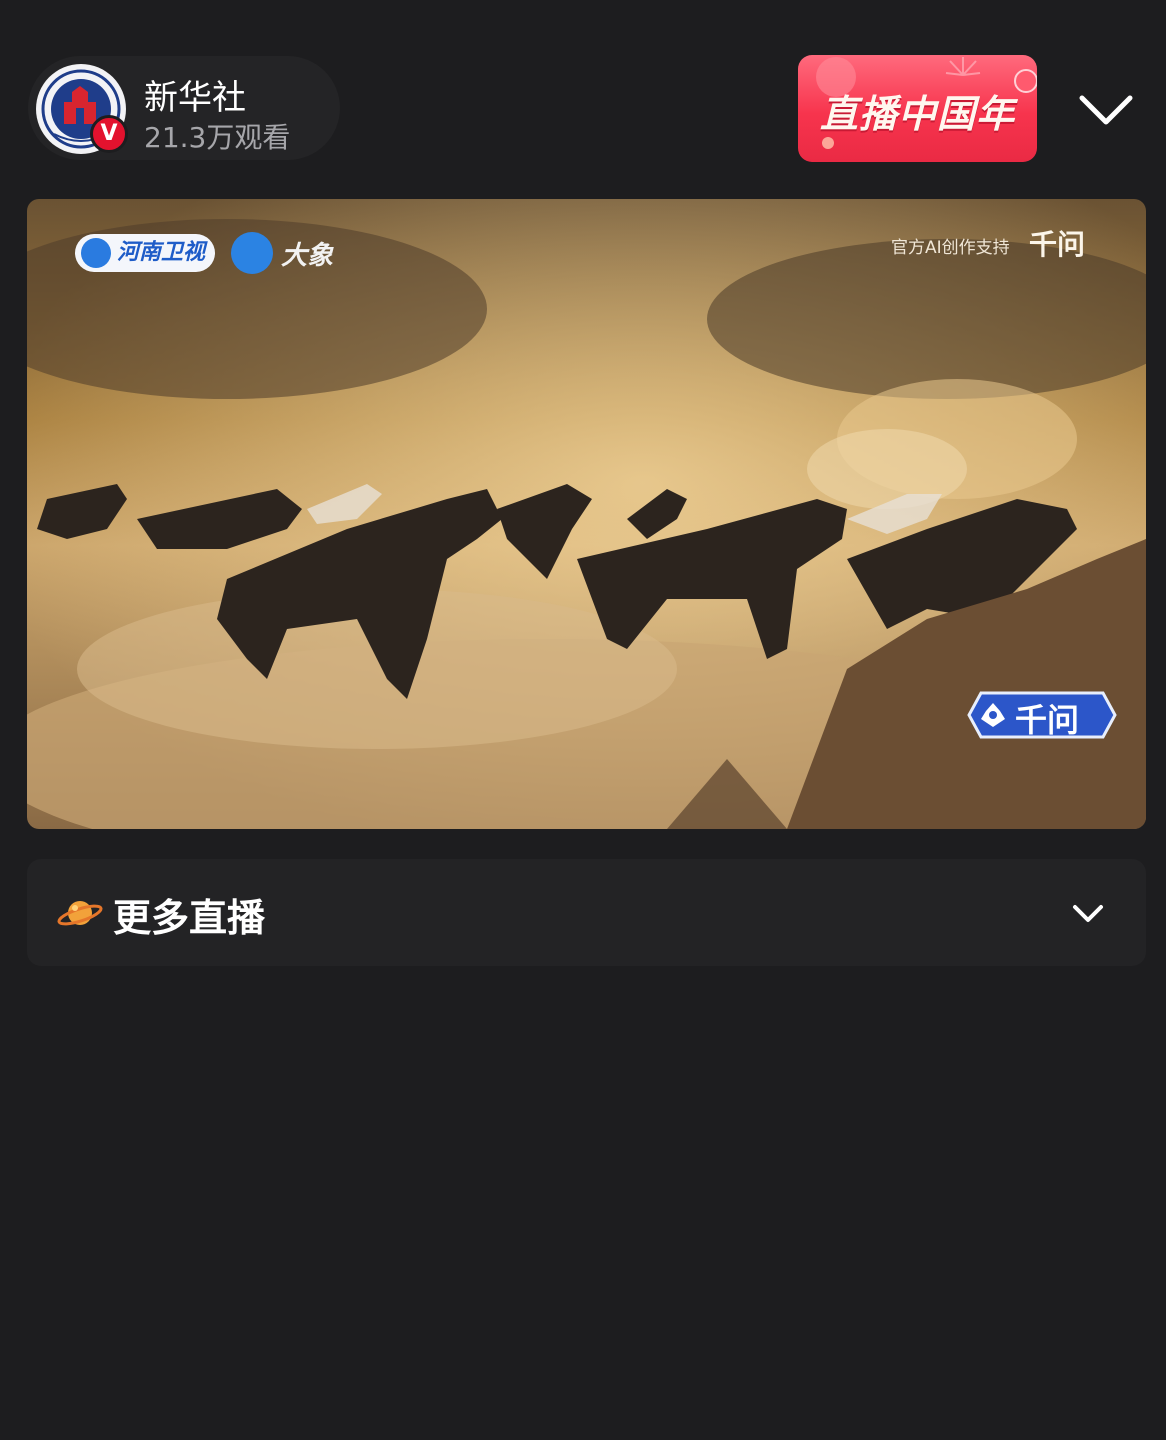 This screenshot has height=1440, width=1166. I want to click on channel-name: 新华社, so click(195, 94).